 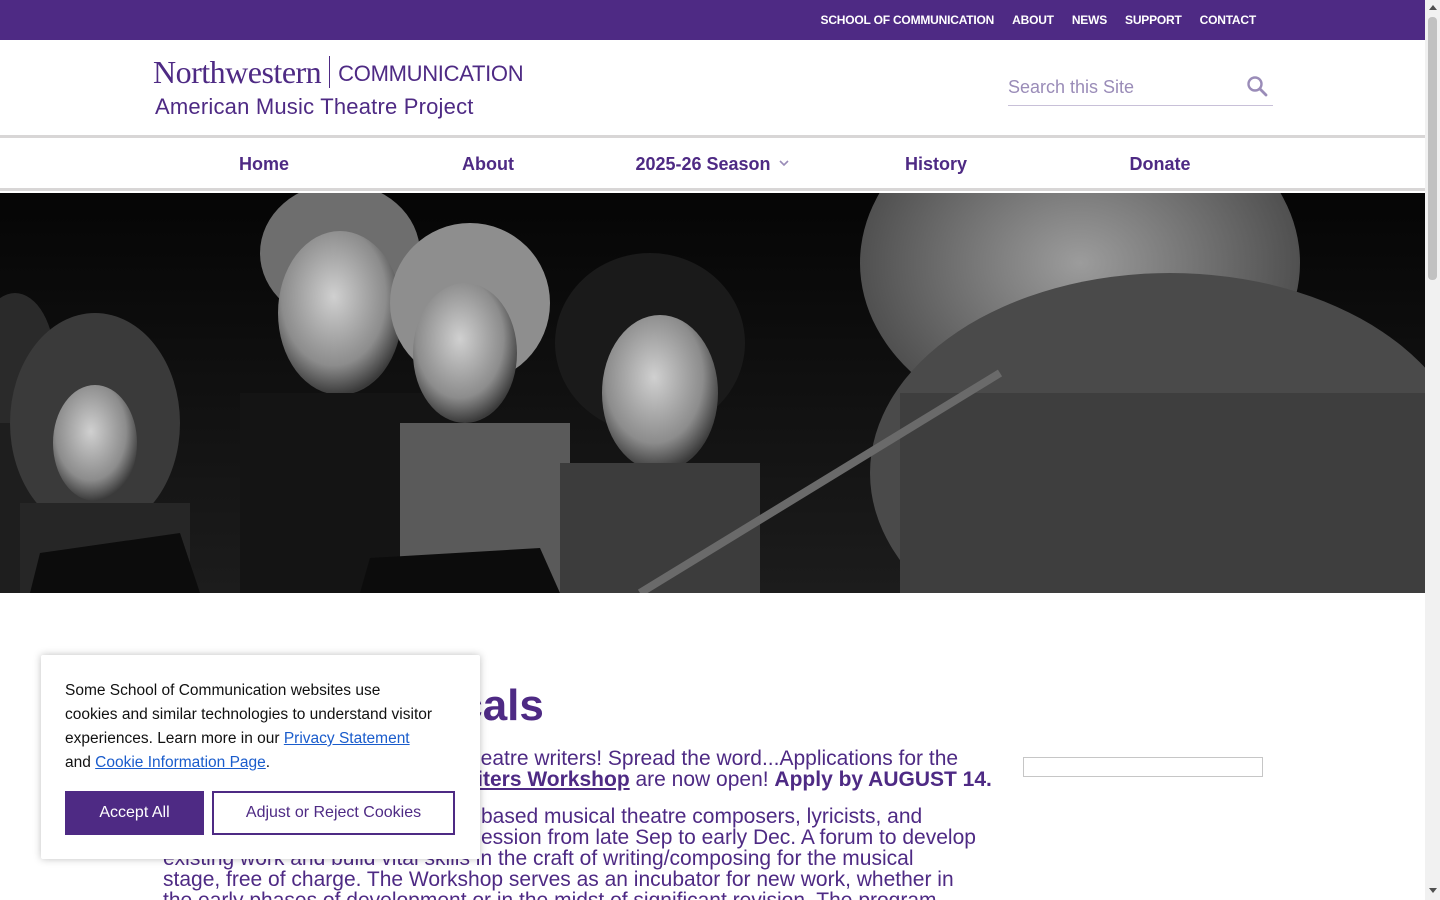 I want to click on accept-all-button: Accept All, so click(x=134, y=813).